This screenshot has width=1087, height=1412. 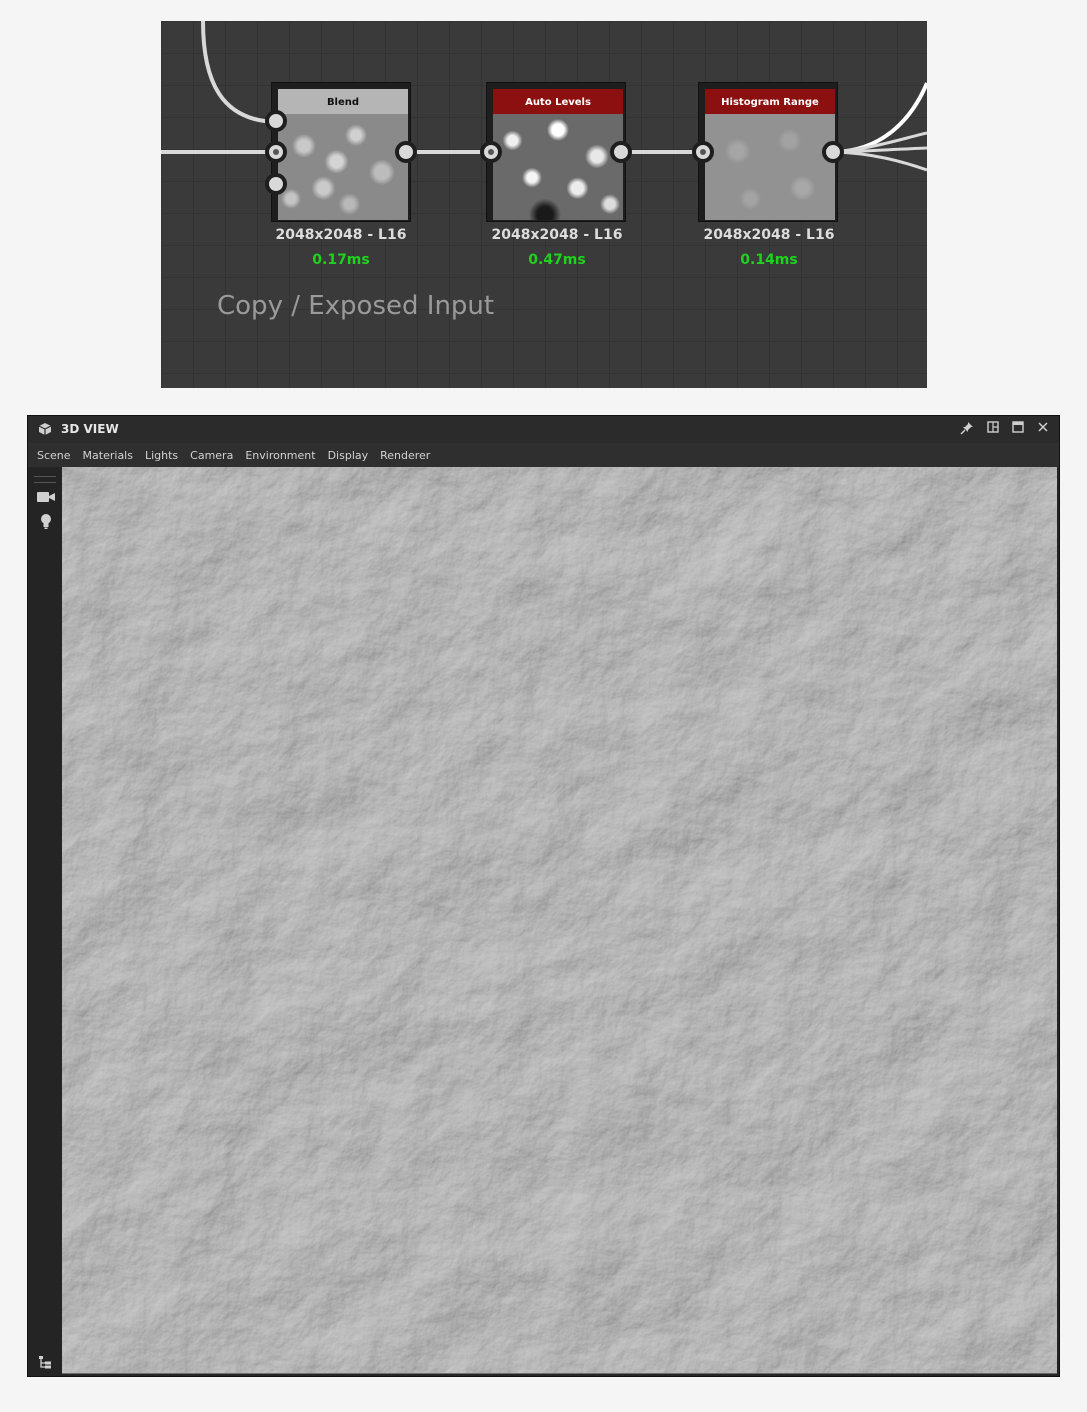 I want to click on close-icon, so click(x=1043, y=429).